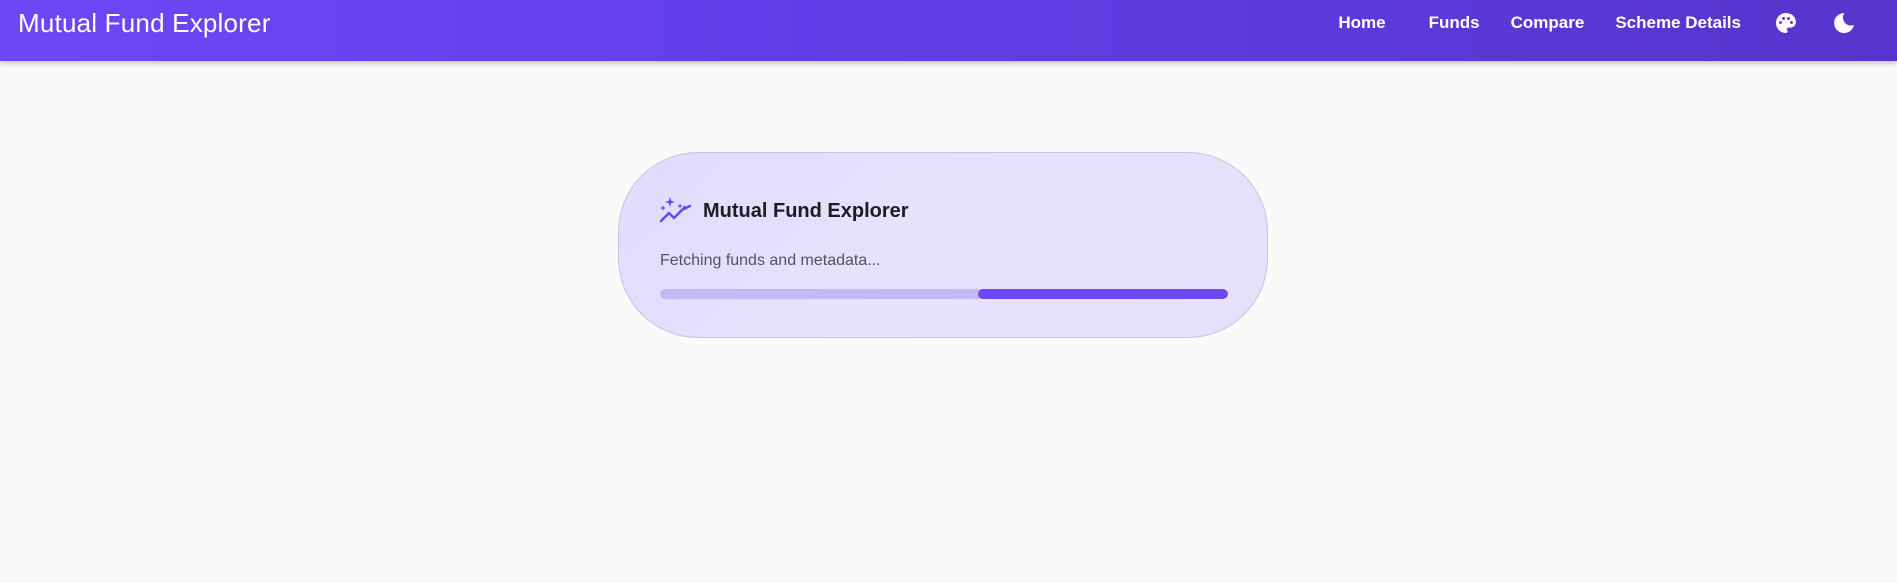  What do you see at coordinates (1454, 23) in the screenshot?
I see `nav-link-funds: Funds` at bounding box center [1454, 23].